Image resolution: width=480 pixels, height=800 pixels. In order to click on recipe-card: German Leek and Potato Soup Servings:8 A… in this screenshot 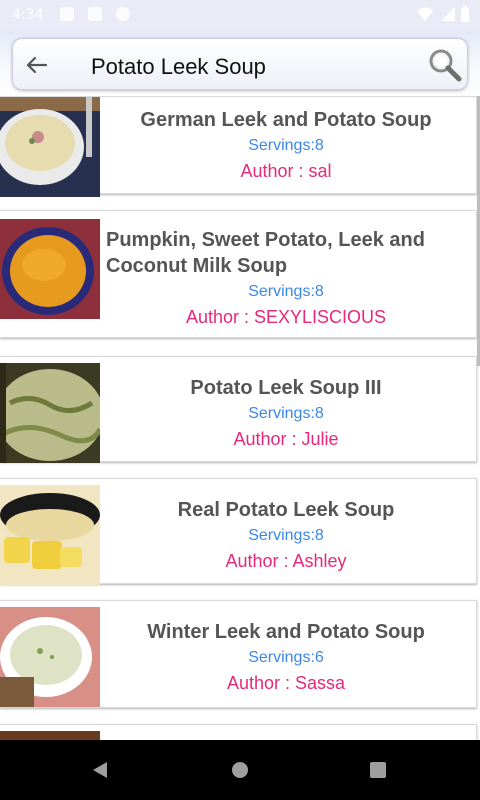, I will do `click(238, 146)`.